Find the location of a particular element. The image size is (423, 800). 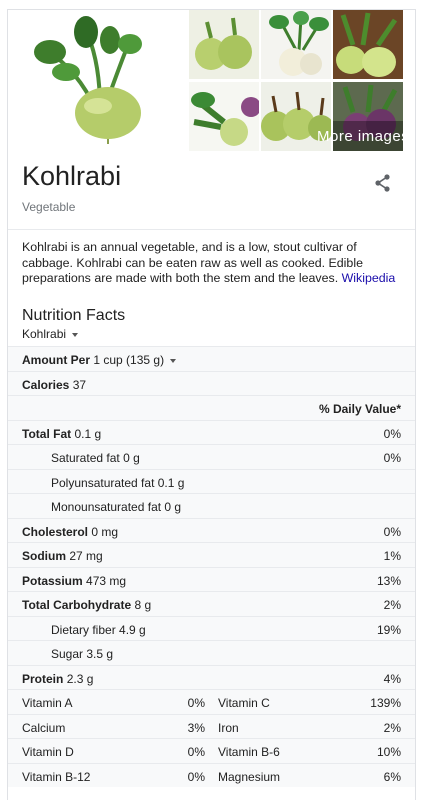

nutrient-label-cell: Sugar 3.5 g is located at coordinates (82, 654).